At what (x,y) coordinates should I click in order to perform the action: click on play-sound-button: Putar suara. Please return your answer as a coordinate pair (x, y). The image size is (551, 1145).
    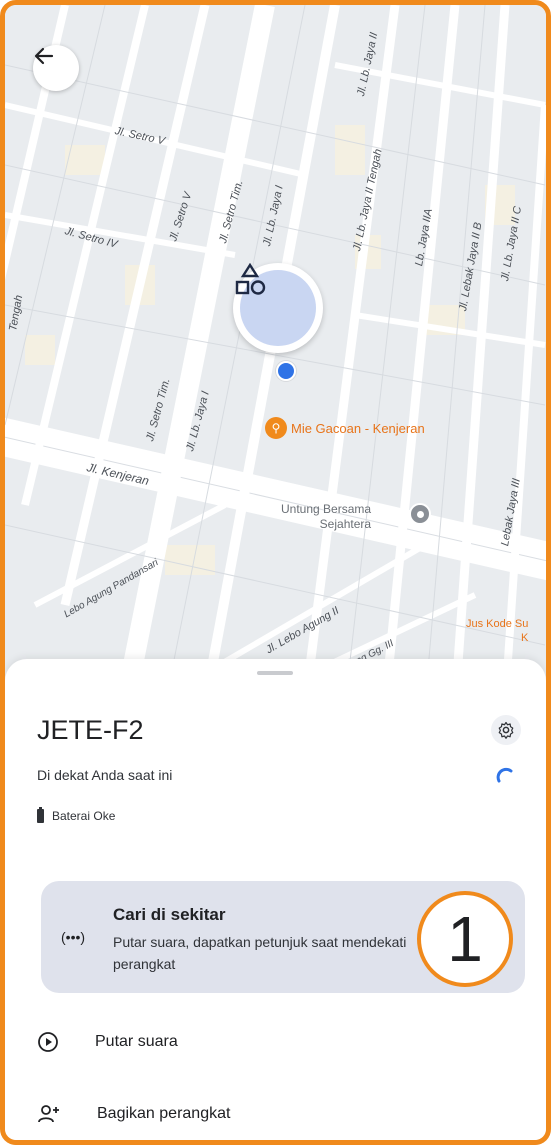
    Looking at the image, I should click on (107, 1042).